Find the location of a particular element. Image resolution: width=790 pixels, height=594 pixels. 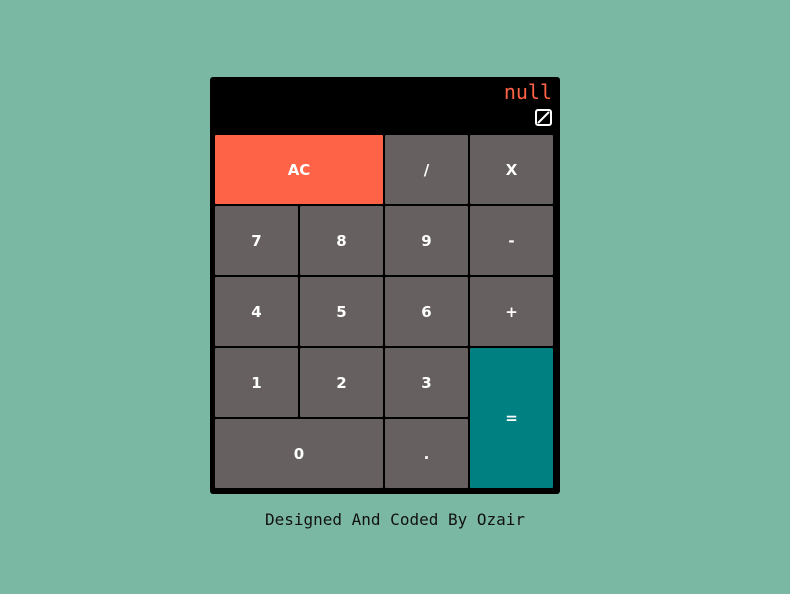

equals-button: = is located at coordinates (511, 418).